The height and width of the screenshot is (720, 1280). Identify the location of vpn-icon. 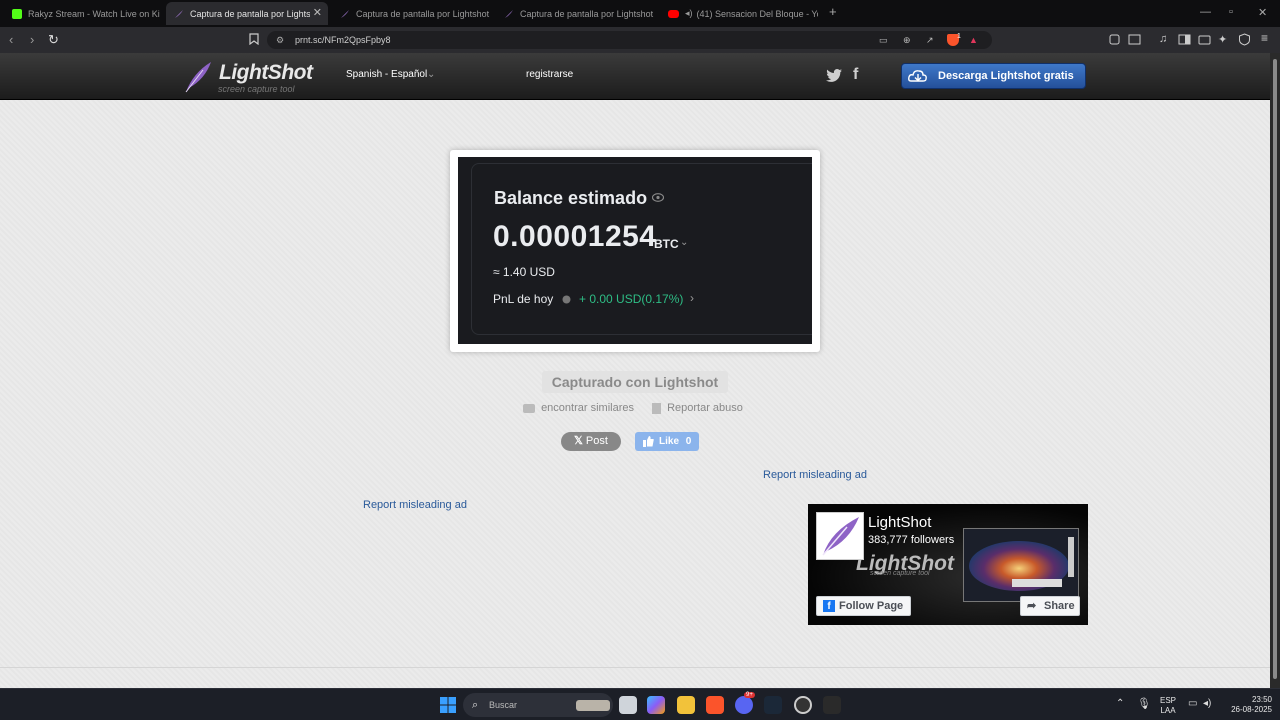
(1244, 39).